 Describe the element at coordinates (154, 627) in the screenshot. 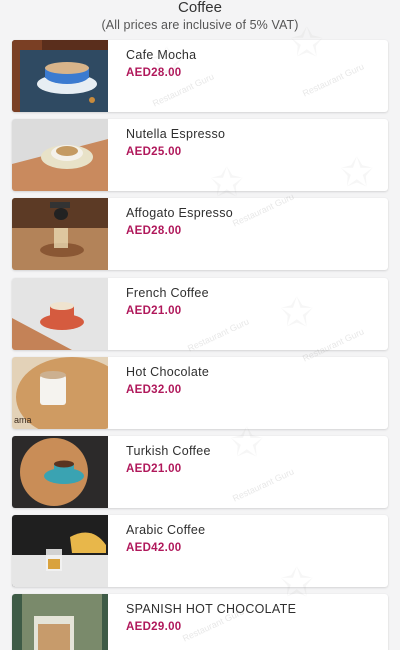

I see `item-price: AED29.00` at that location.